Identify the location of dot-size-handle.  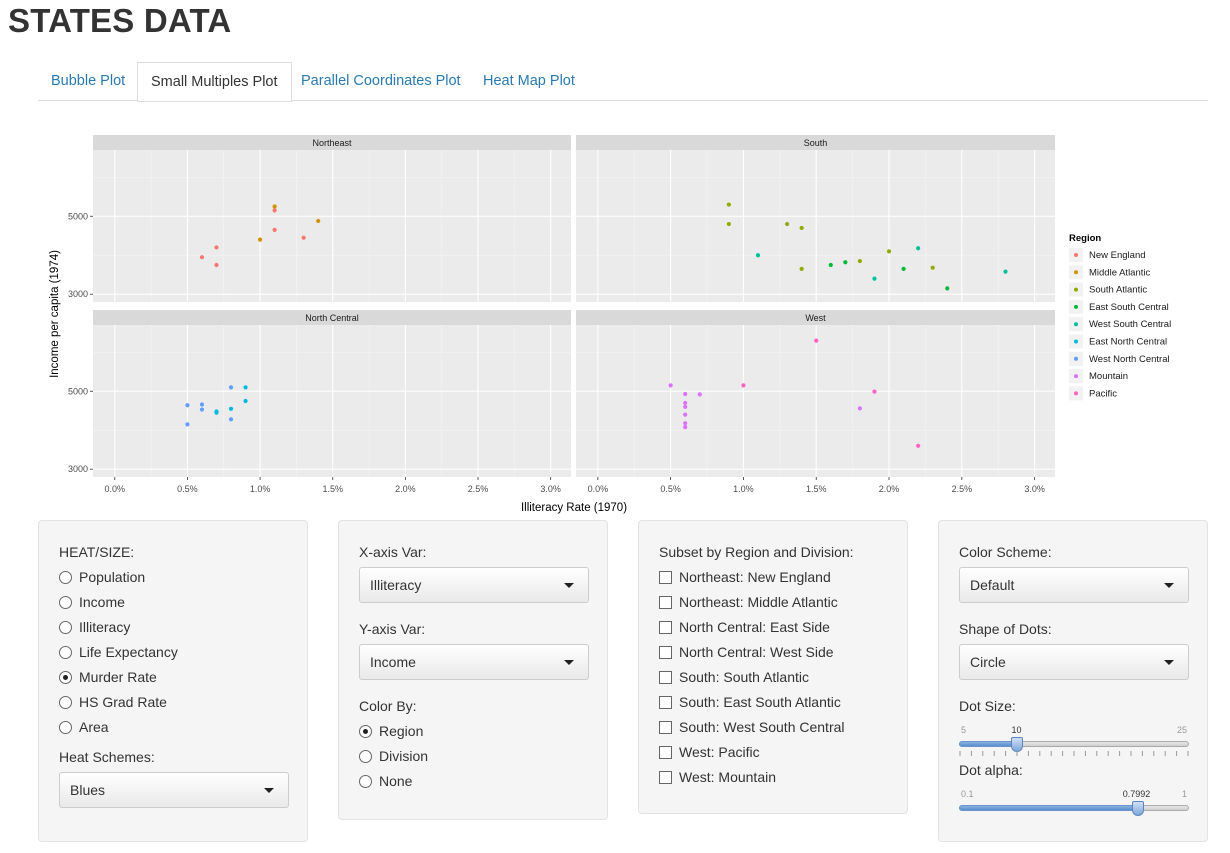
(1016, 744).